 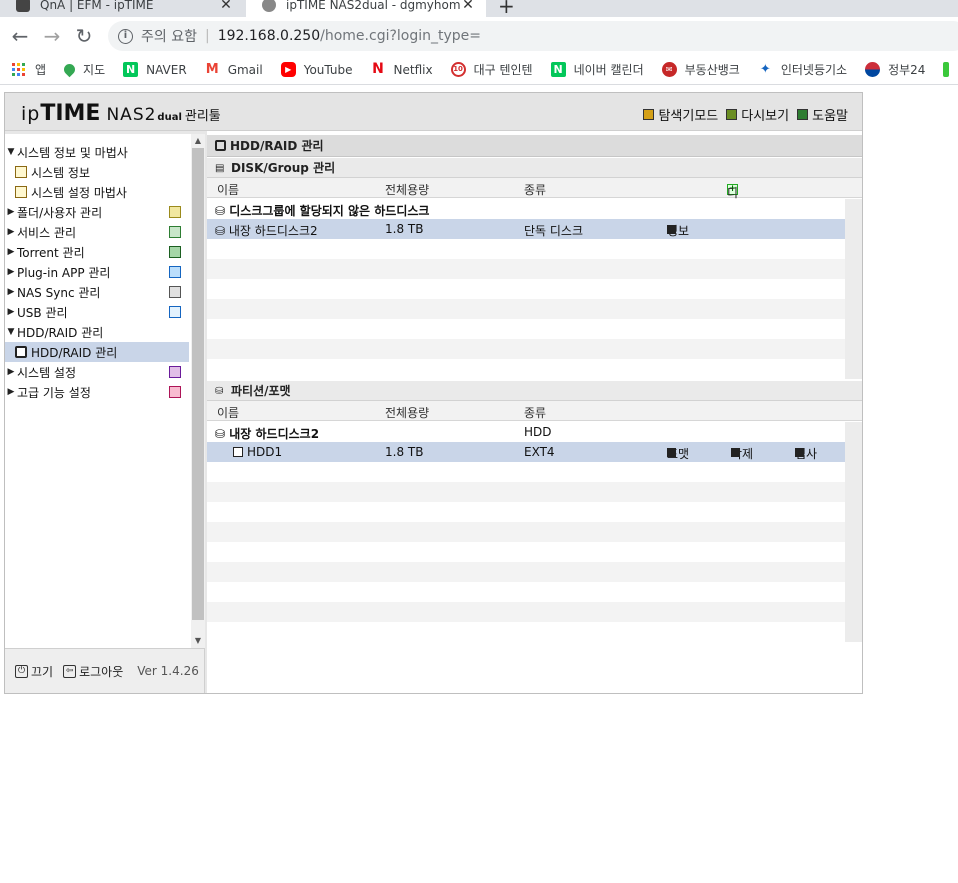 What do you see at coordinates (401, 69) in the screenshot?
I see `bookmark-netflix: N Netflix` at bounding box center [401, 69].